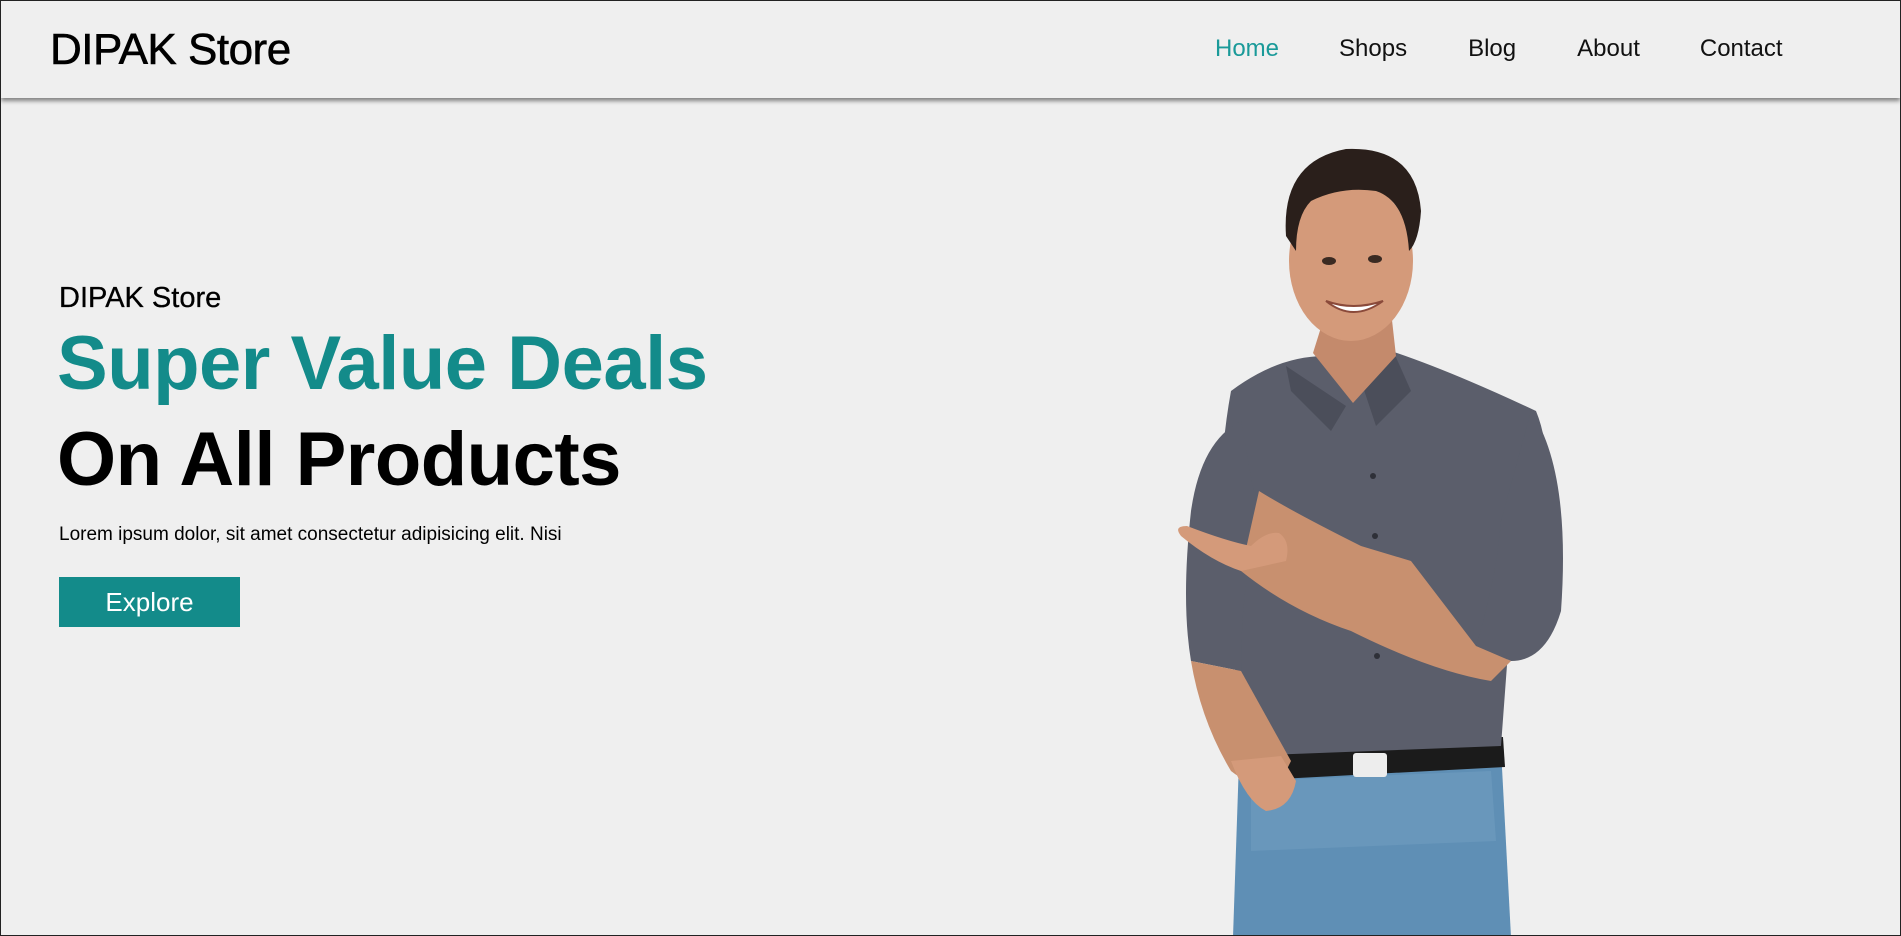 Image resolution: width=1901 pixels, height=936 pixels. Describe the element at coordinates (339, 459) in the screenshot. I see `hero-headline: On All Products` at that location.